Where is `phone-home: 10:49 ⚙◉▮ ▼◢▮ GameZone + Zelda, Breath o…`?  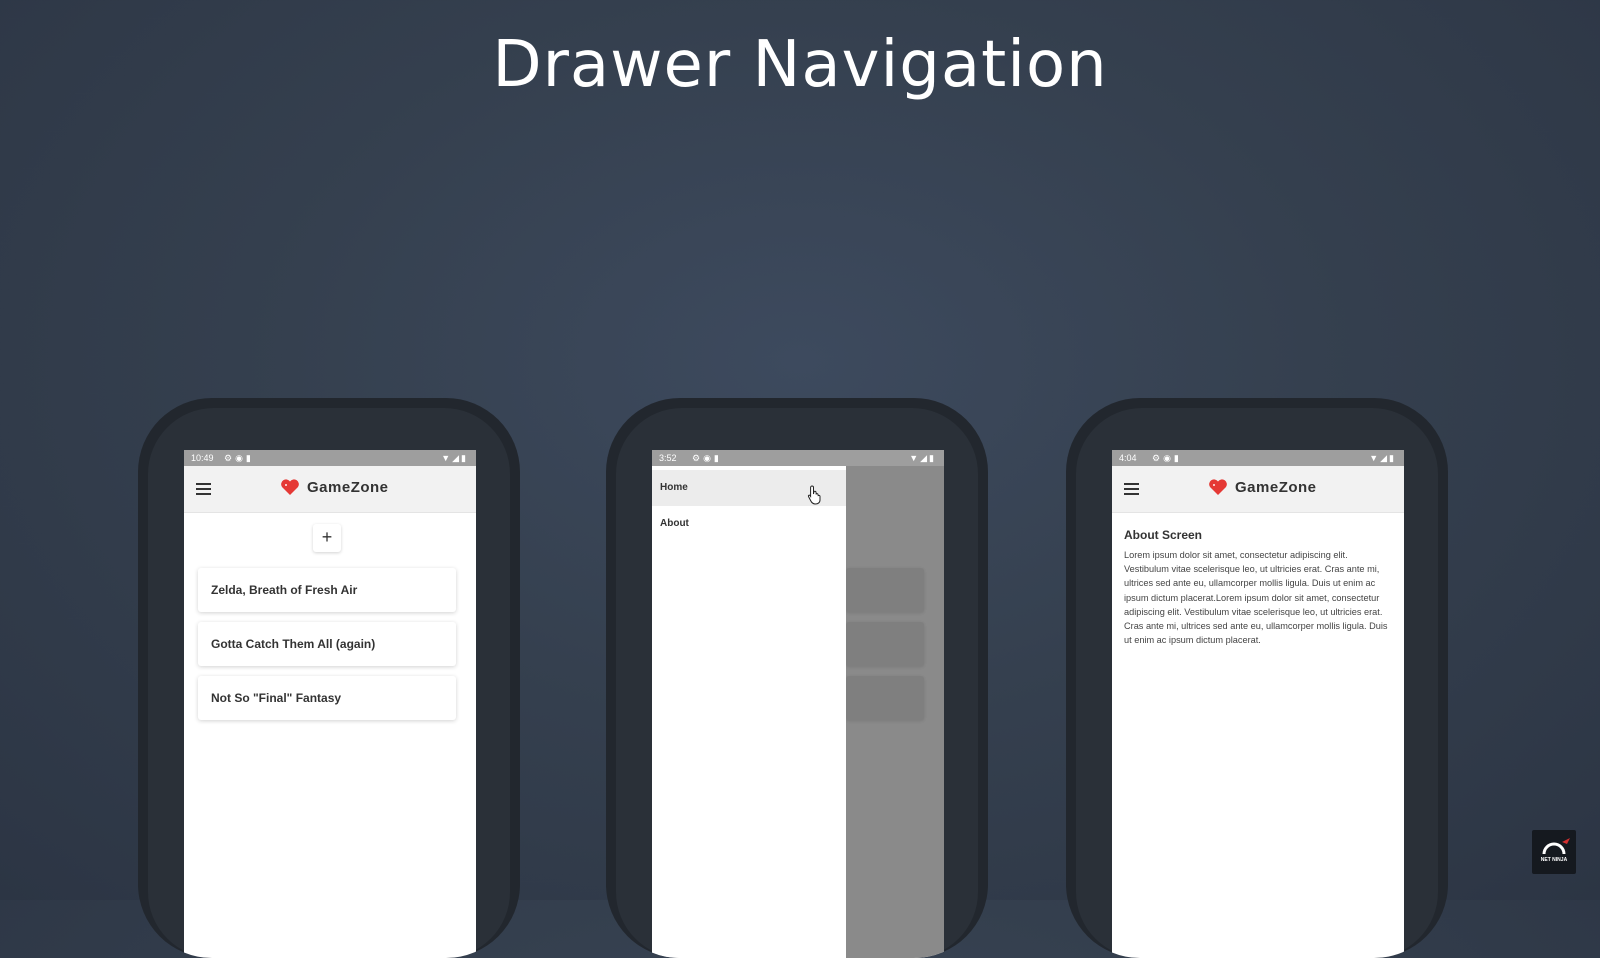
phone-home: 10:49 ⚙◉▮ ▼◢▮ GameZone + Zelda, Breath o… is located at coordinates (329, 678).